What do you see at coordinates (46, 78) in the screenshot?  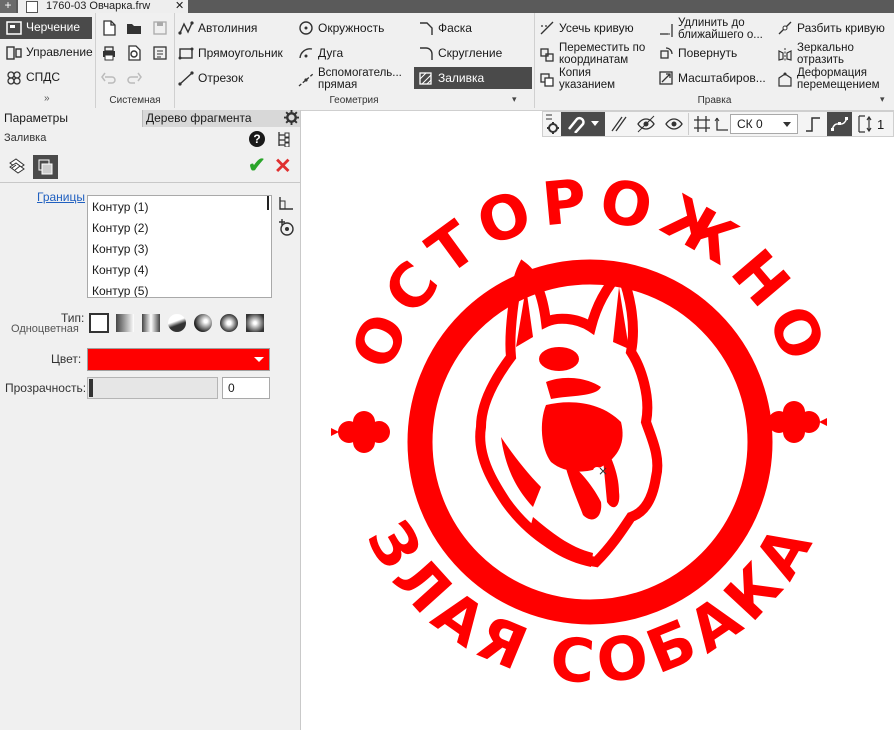 I see `mode-spds: СПДС` at bounding box center [46, 78].